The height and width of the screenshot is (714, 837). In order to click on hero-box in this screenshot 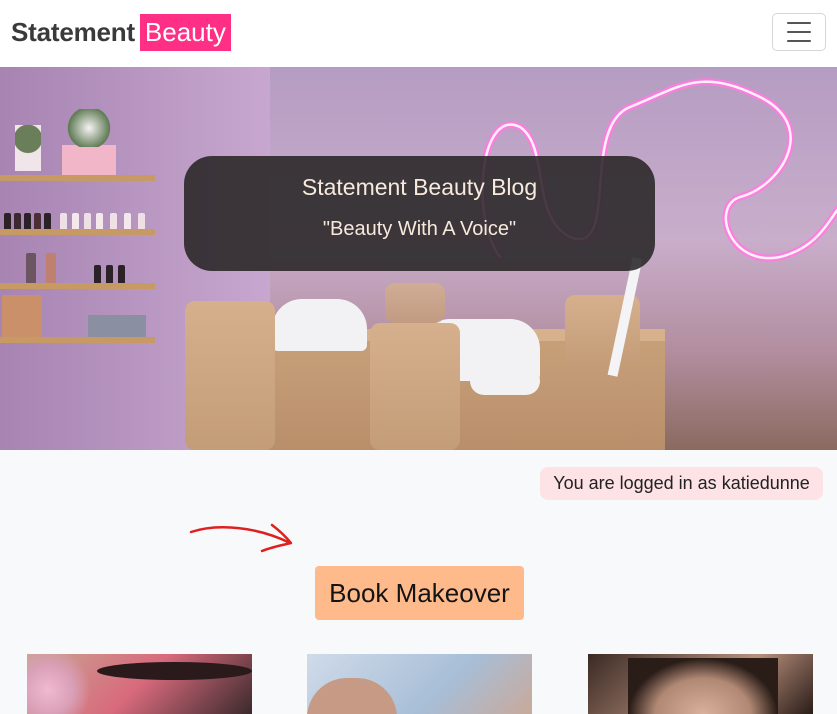, I will do `click(22, 316)`.